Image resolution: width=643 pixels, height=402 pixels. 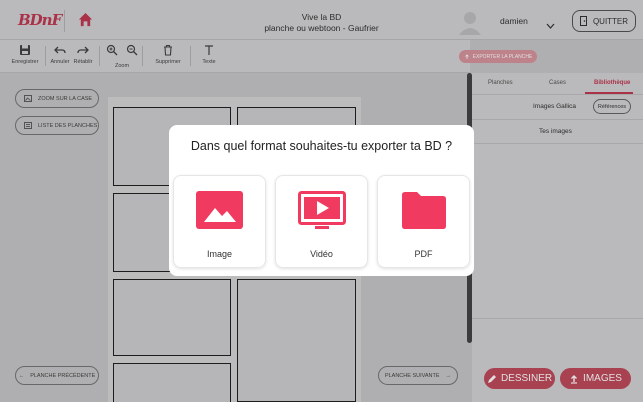 What do you see at coordinates (219, 210) in the screenshot?
I see `image-icon` at bounding box center [219, 210].